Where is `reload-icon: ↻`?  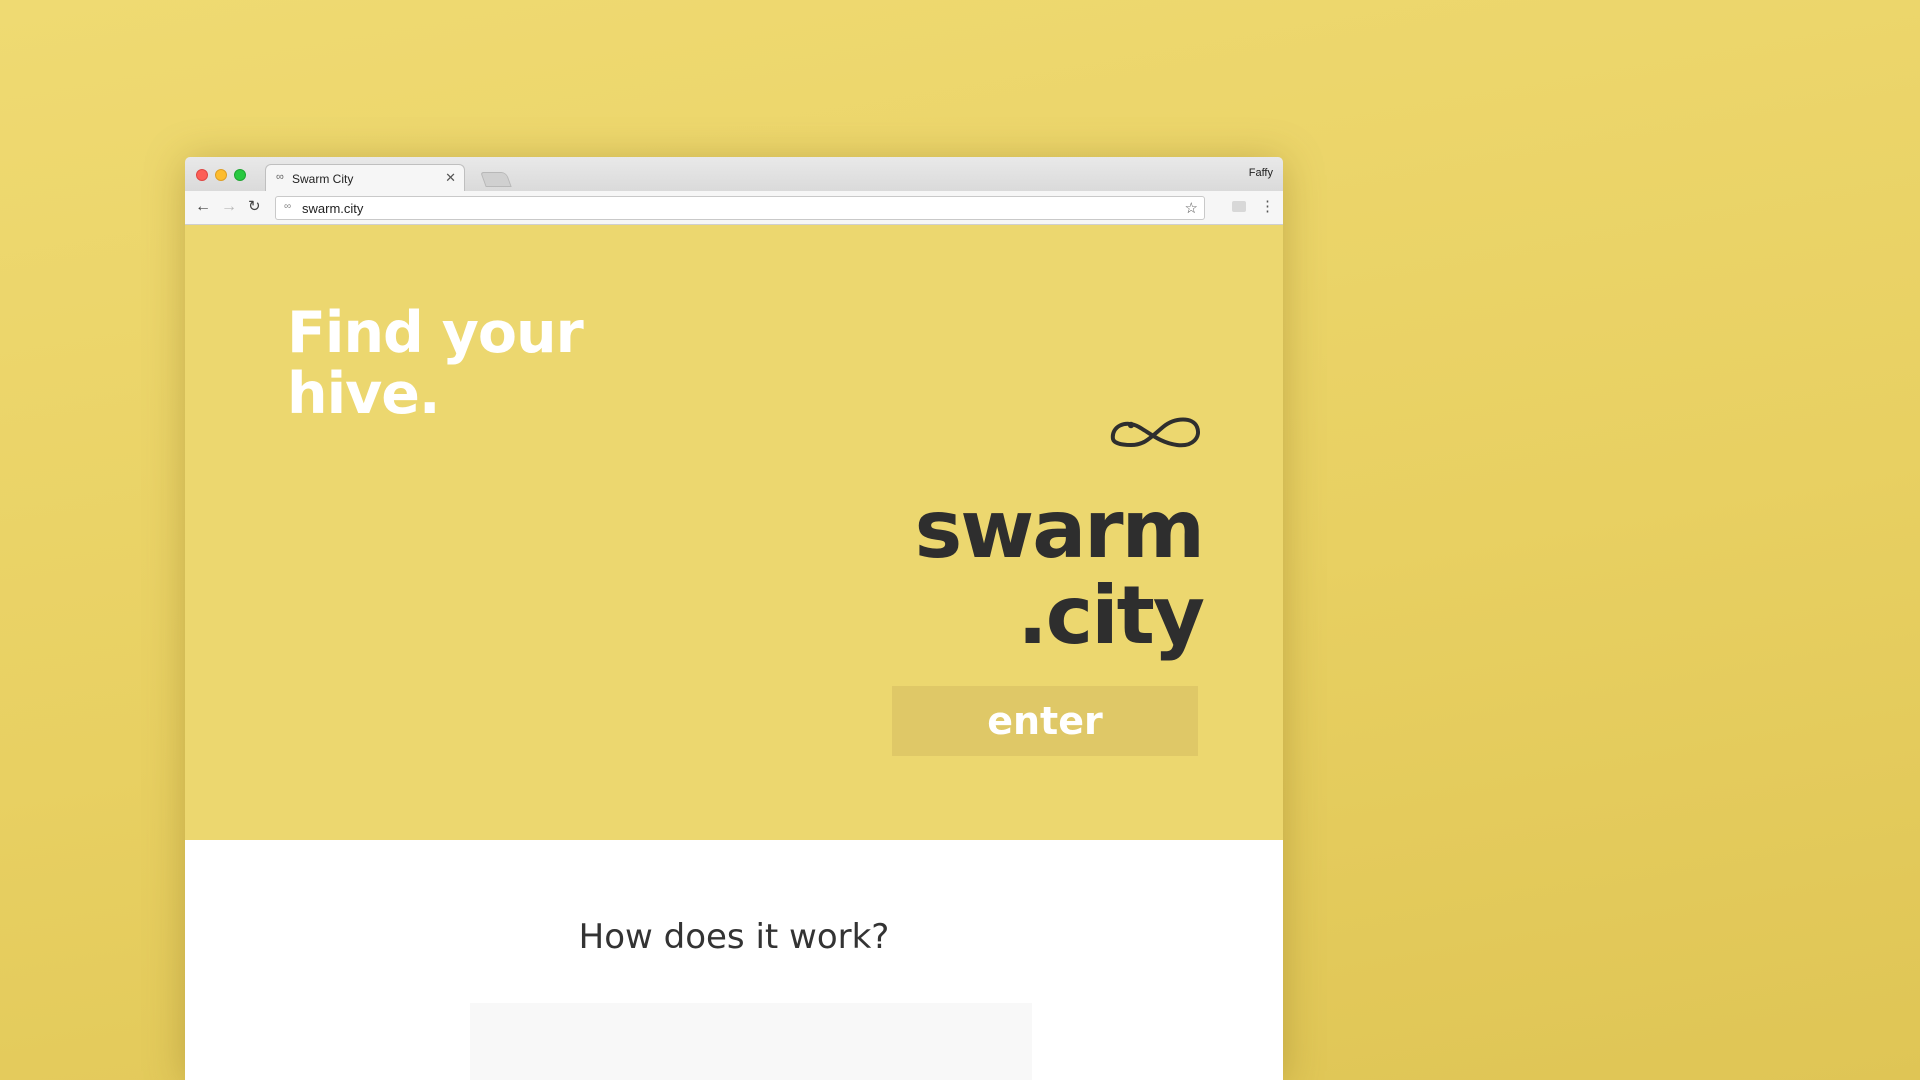
reload-icon: ↻ is located at coordinates (254, 207).